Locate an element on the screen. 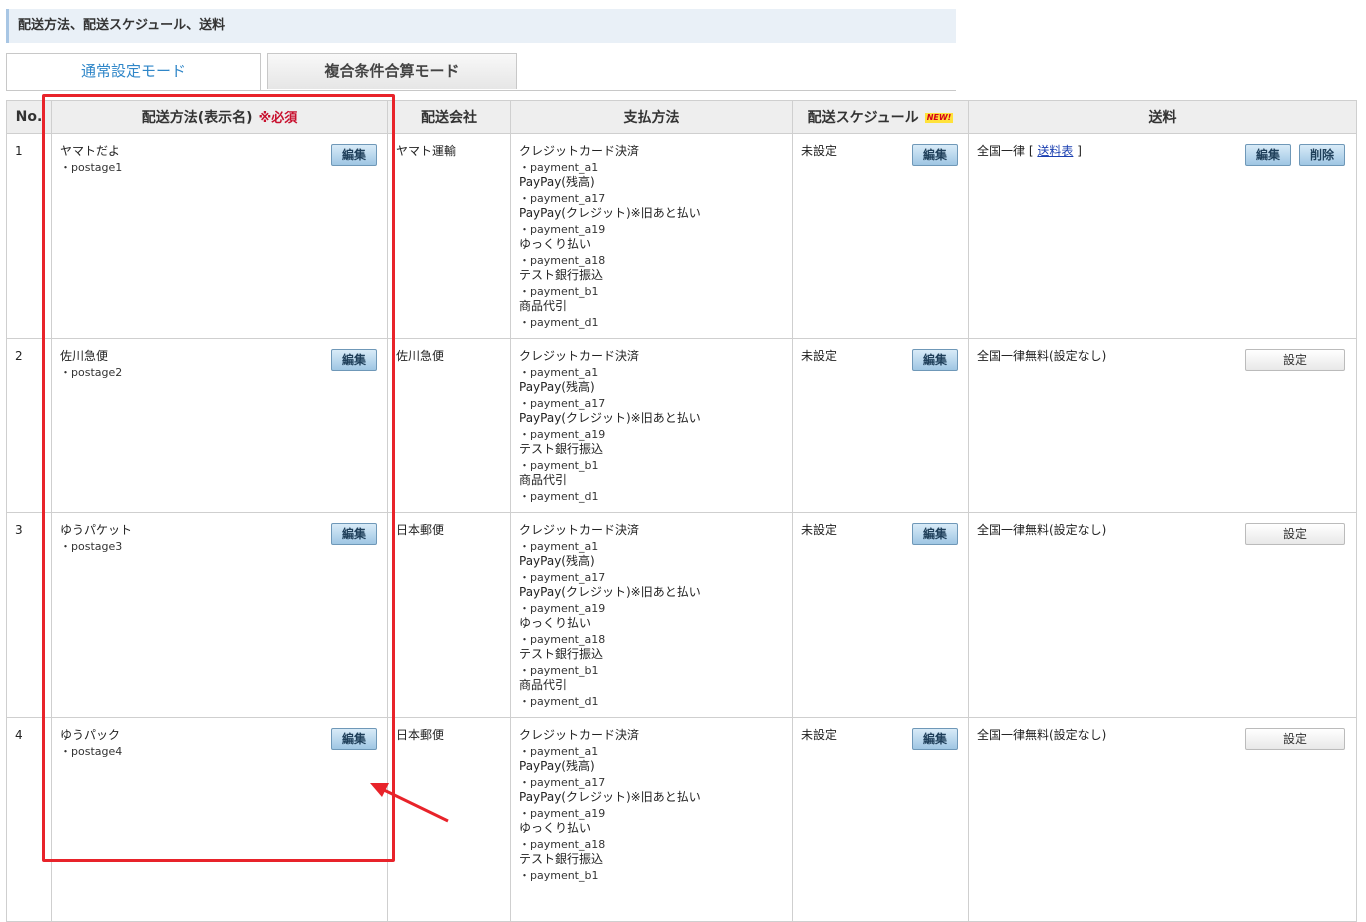  fee-table-link: 送料表 is located at coordinates (1055, 151).